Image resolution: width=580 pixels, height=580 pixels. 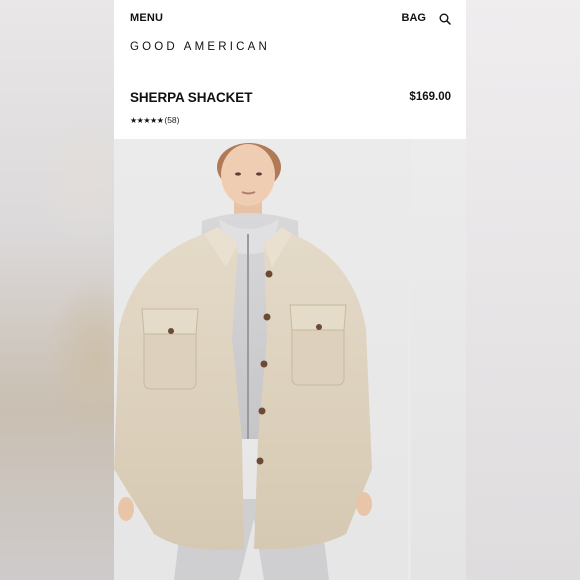 What do you see at coordinates (445, 19) in the screenshot?
I see `search-icon` at bounding box center [445, 19].